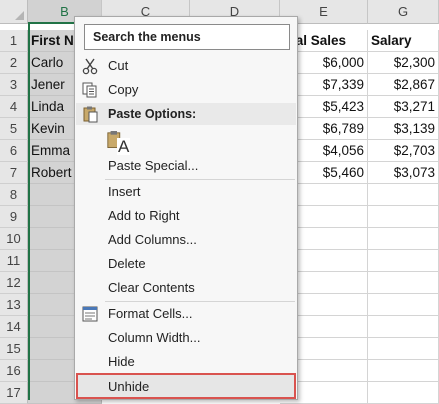 This screenshot has width=439, height=404. I want to click on select-all-corner, so click(14, 12).